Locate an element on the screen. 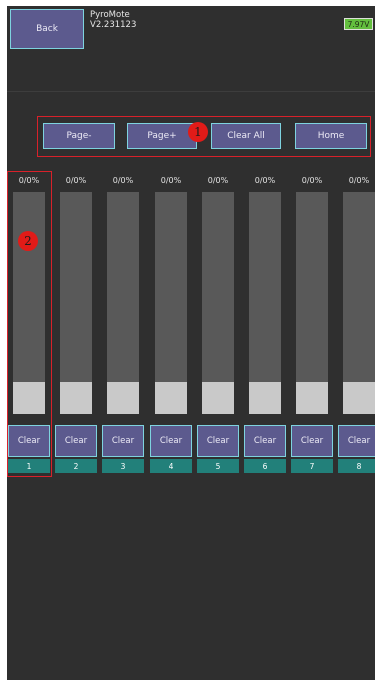 Image resolution: width=379 pixels, height=680 pixels. channel-6: 0/0% Clear 6 is located at coordinates (265, 326).